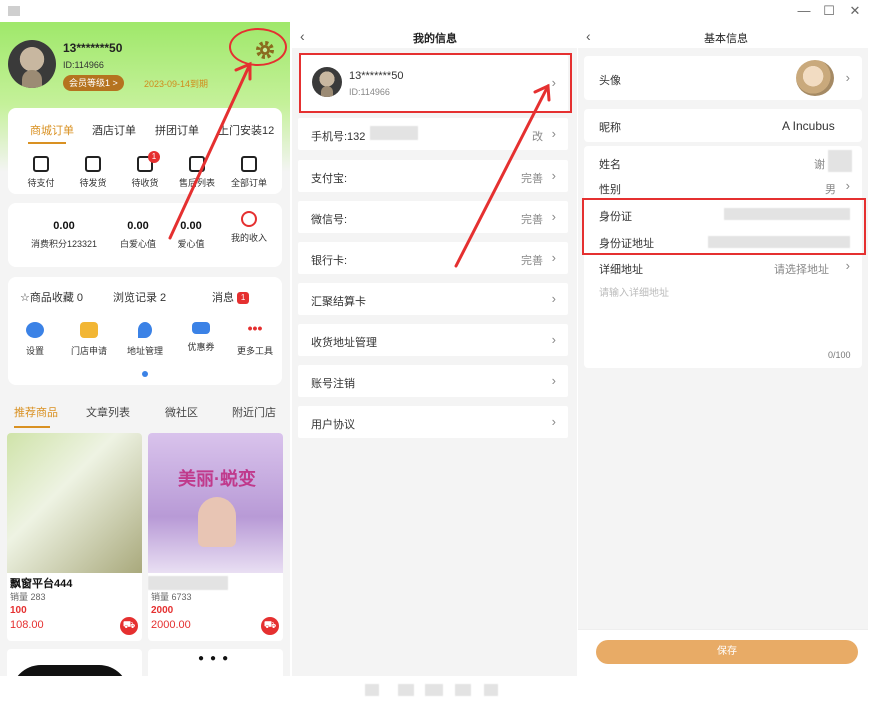 This screenshot has height=704, width=873. Describe the element at coordinates (36, 412) in the screenshot. I see `tab-recommended: 推荐商品` at that location.